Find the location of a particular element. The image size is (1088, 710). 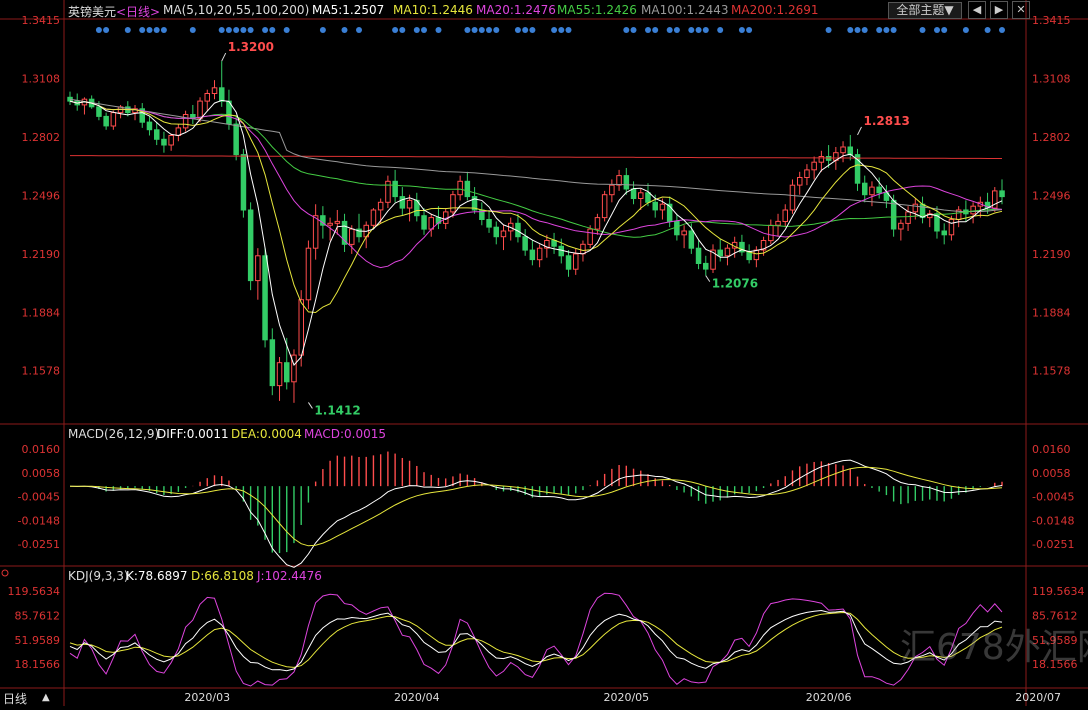

ma200-value: MA200:1.2691 is located at coordinates (775, 10).